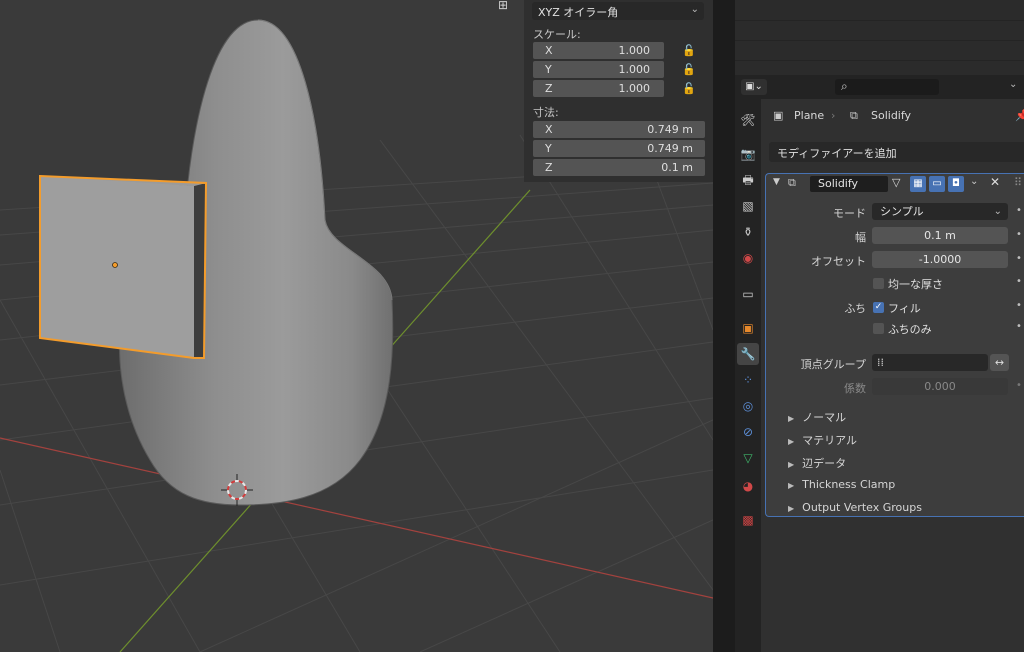  Describe the element at coordinates (910, 329) in the screenshot. I see `rim-only-label: ふちのみ` at that location.